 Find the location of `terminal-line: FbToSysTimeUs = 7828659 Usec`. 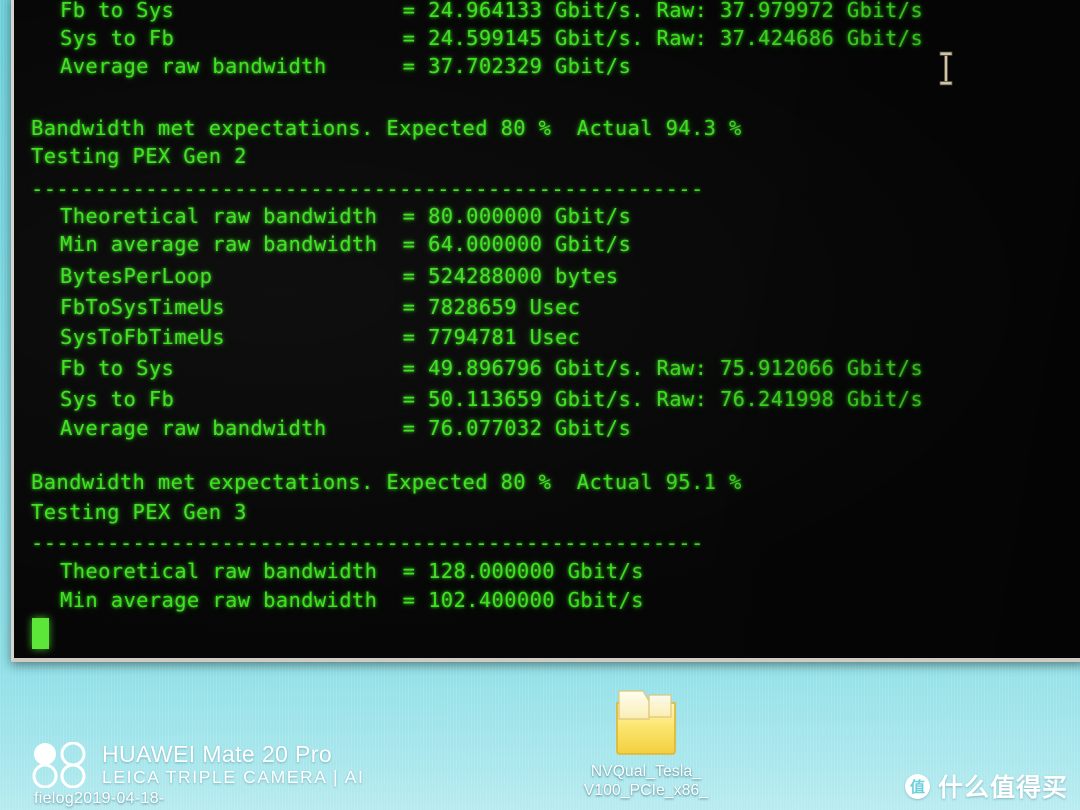

terminal-line: FbToSysTimeUs = 7828659 Usec is located at coordinates (320, 307).